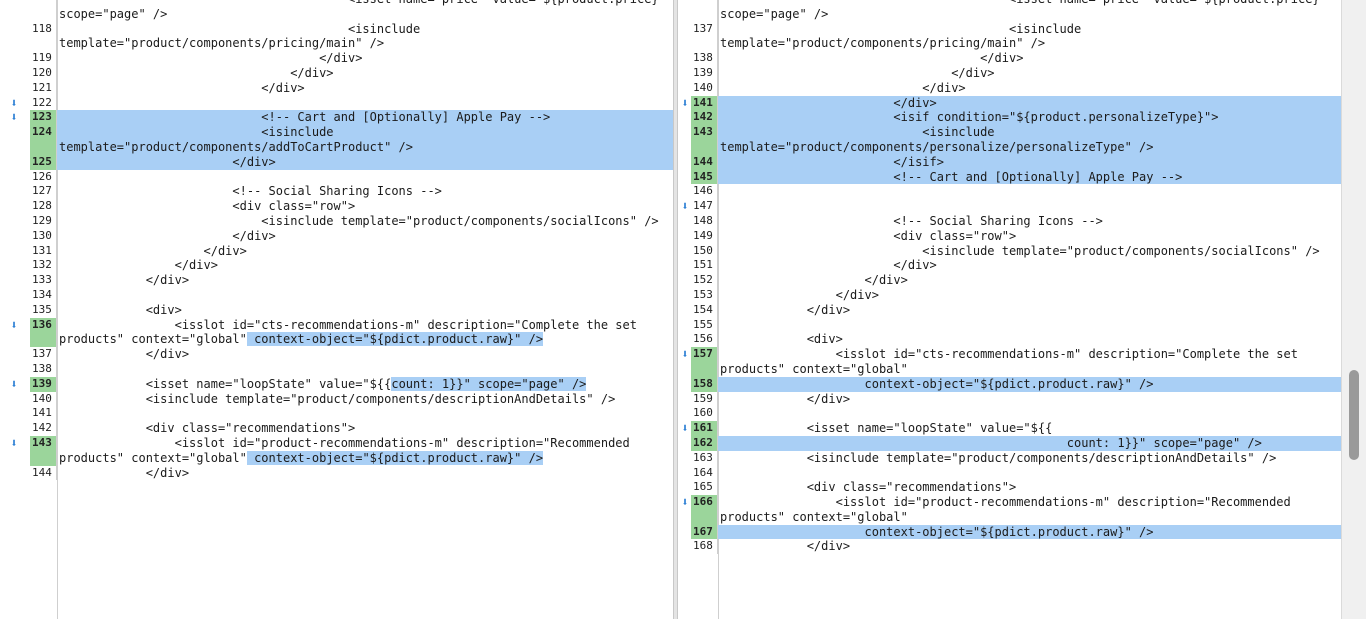  What do you see at coordinates (1016, 132) in the screenshot?
I see `diff-line: 143 <isinclude` at bounding box center [1016, 132].